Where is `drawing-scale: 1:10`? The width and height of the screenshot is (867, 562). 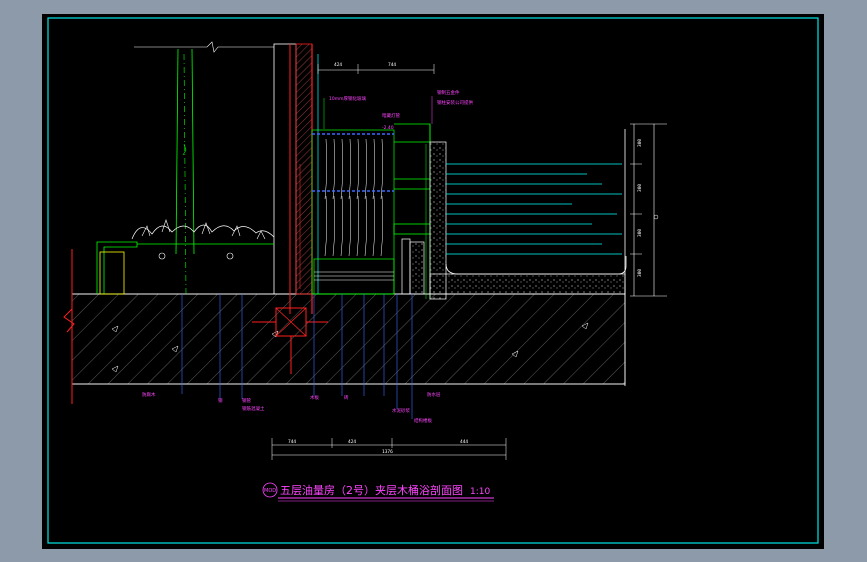
drawing-scale: 1:10 is located at coordinates (480, 492).